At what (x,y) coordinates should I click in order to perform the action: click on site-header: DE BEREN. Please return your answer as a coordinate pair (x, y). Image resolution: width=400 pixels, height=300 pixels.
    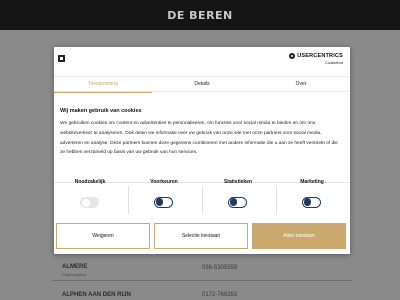
    Looking at the image, I should click on (200, 15).